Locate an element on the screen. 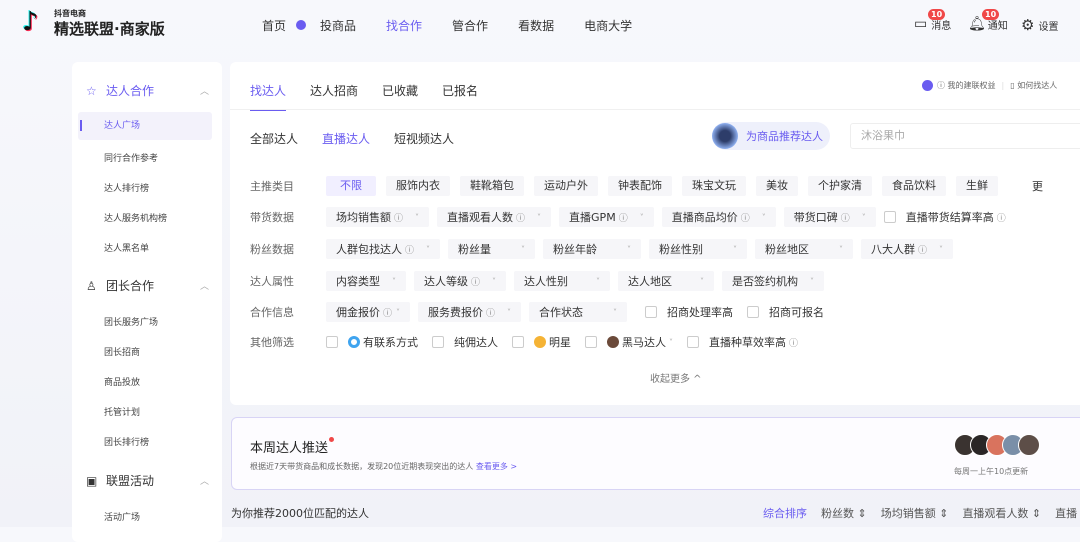 The width and height of the screenshot is (1080, 542). category-chip: 运动户外 is located at coordinates (566, 186).